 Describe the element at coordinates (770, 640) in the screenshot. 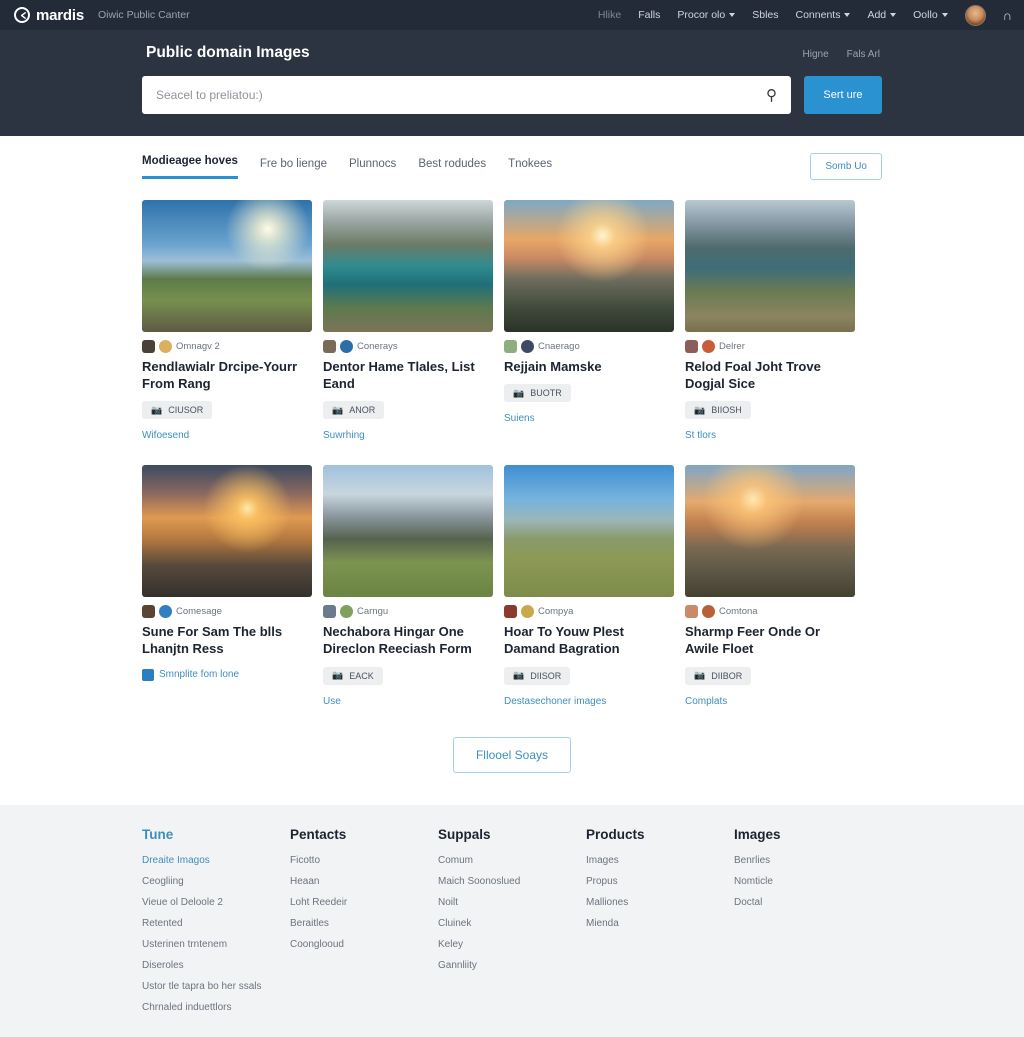

I see `card-title: Sharmp Feer Onde Or Awile Floet` at that location.